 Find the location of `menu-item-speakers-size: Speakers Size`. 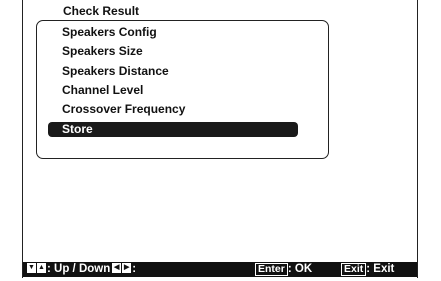

menu-item-speakers-size: Speakers Size is located at coordinates (172, 51).